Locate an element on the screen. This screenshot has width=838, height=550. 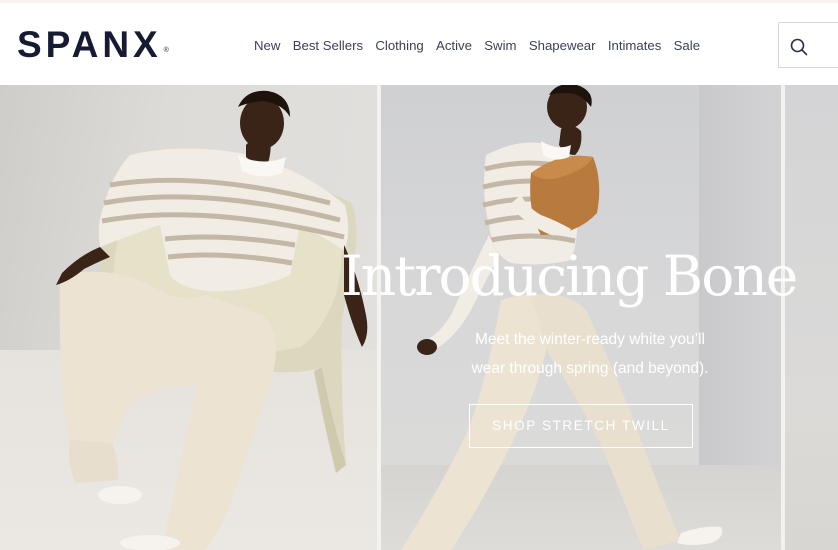
search-button is located at coordinates (808, 45).